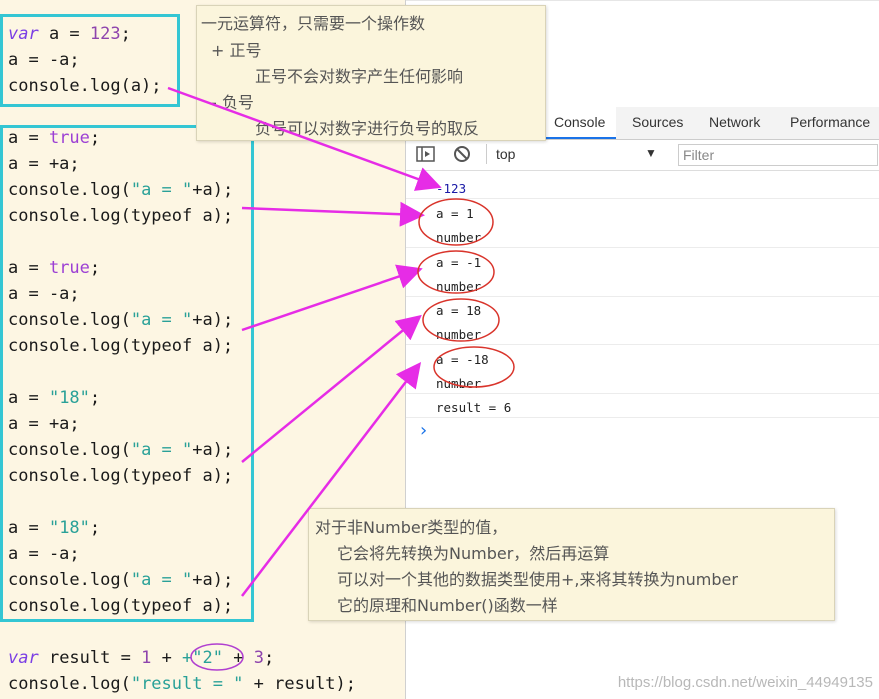 The width and height of the screenshot is (879, 699). What do you see at coordinates (505, 154) in the screenshot?
I see `context-selector: top` at bounding box center [505, 154].